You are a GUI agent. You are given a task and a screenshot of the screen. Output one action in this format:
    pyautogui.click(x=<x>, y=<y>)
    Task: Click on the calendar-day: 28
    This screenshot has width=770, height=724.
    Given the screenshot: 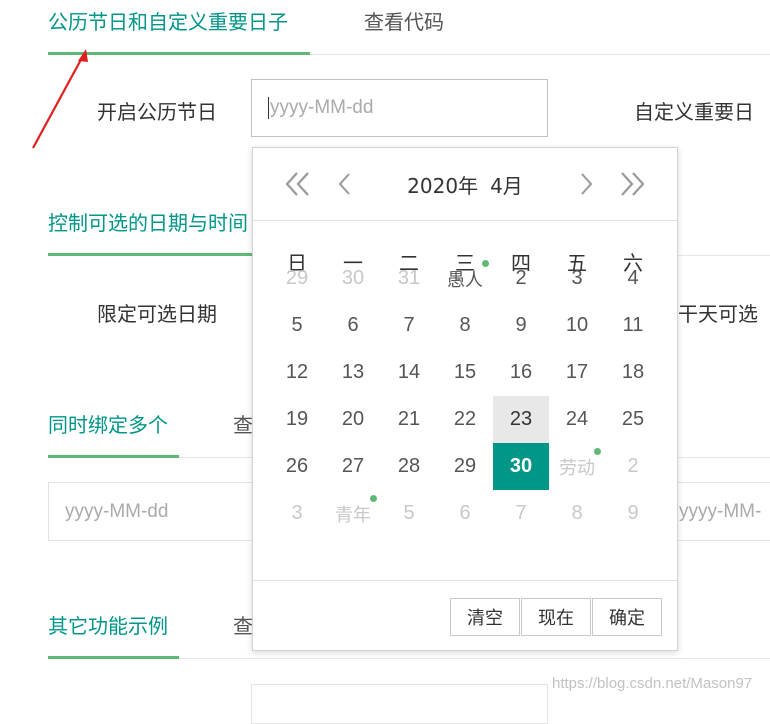 What is the action you would take?
    pyautogui.click(x=409, y=466)
    